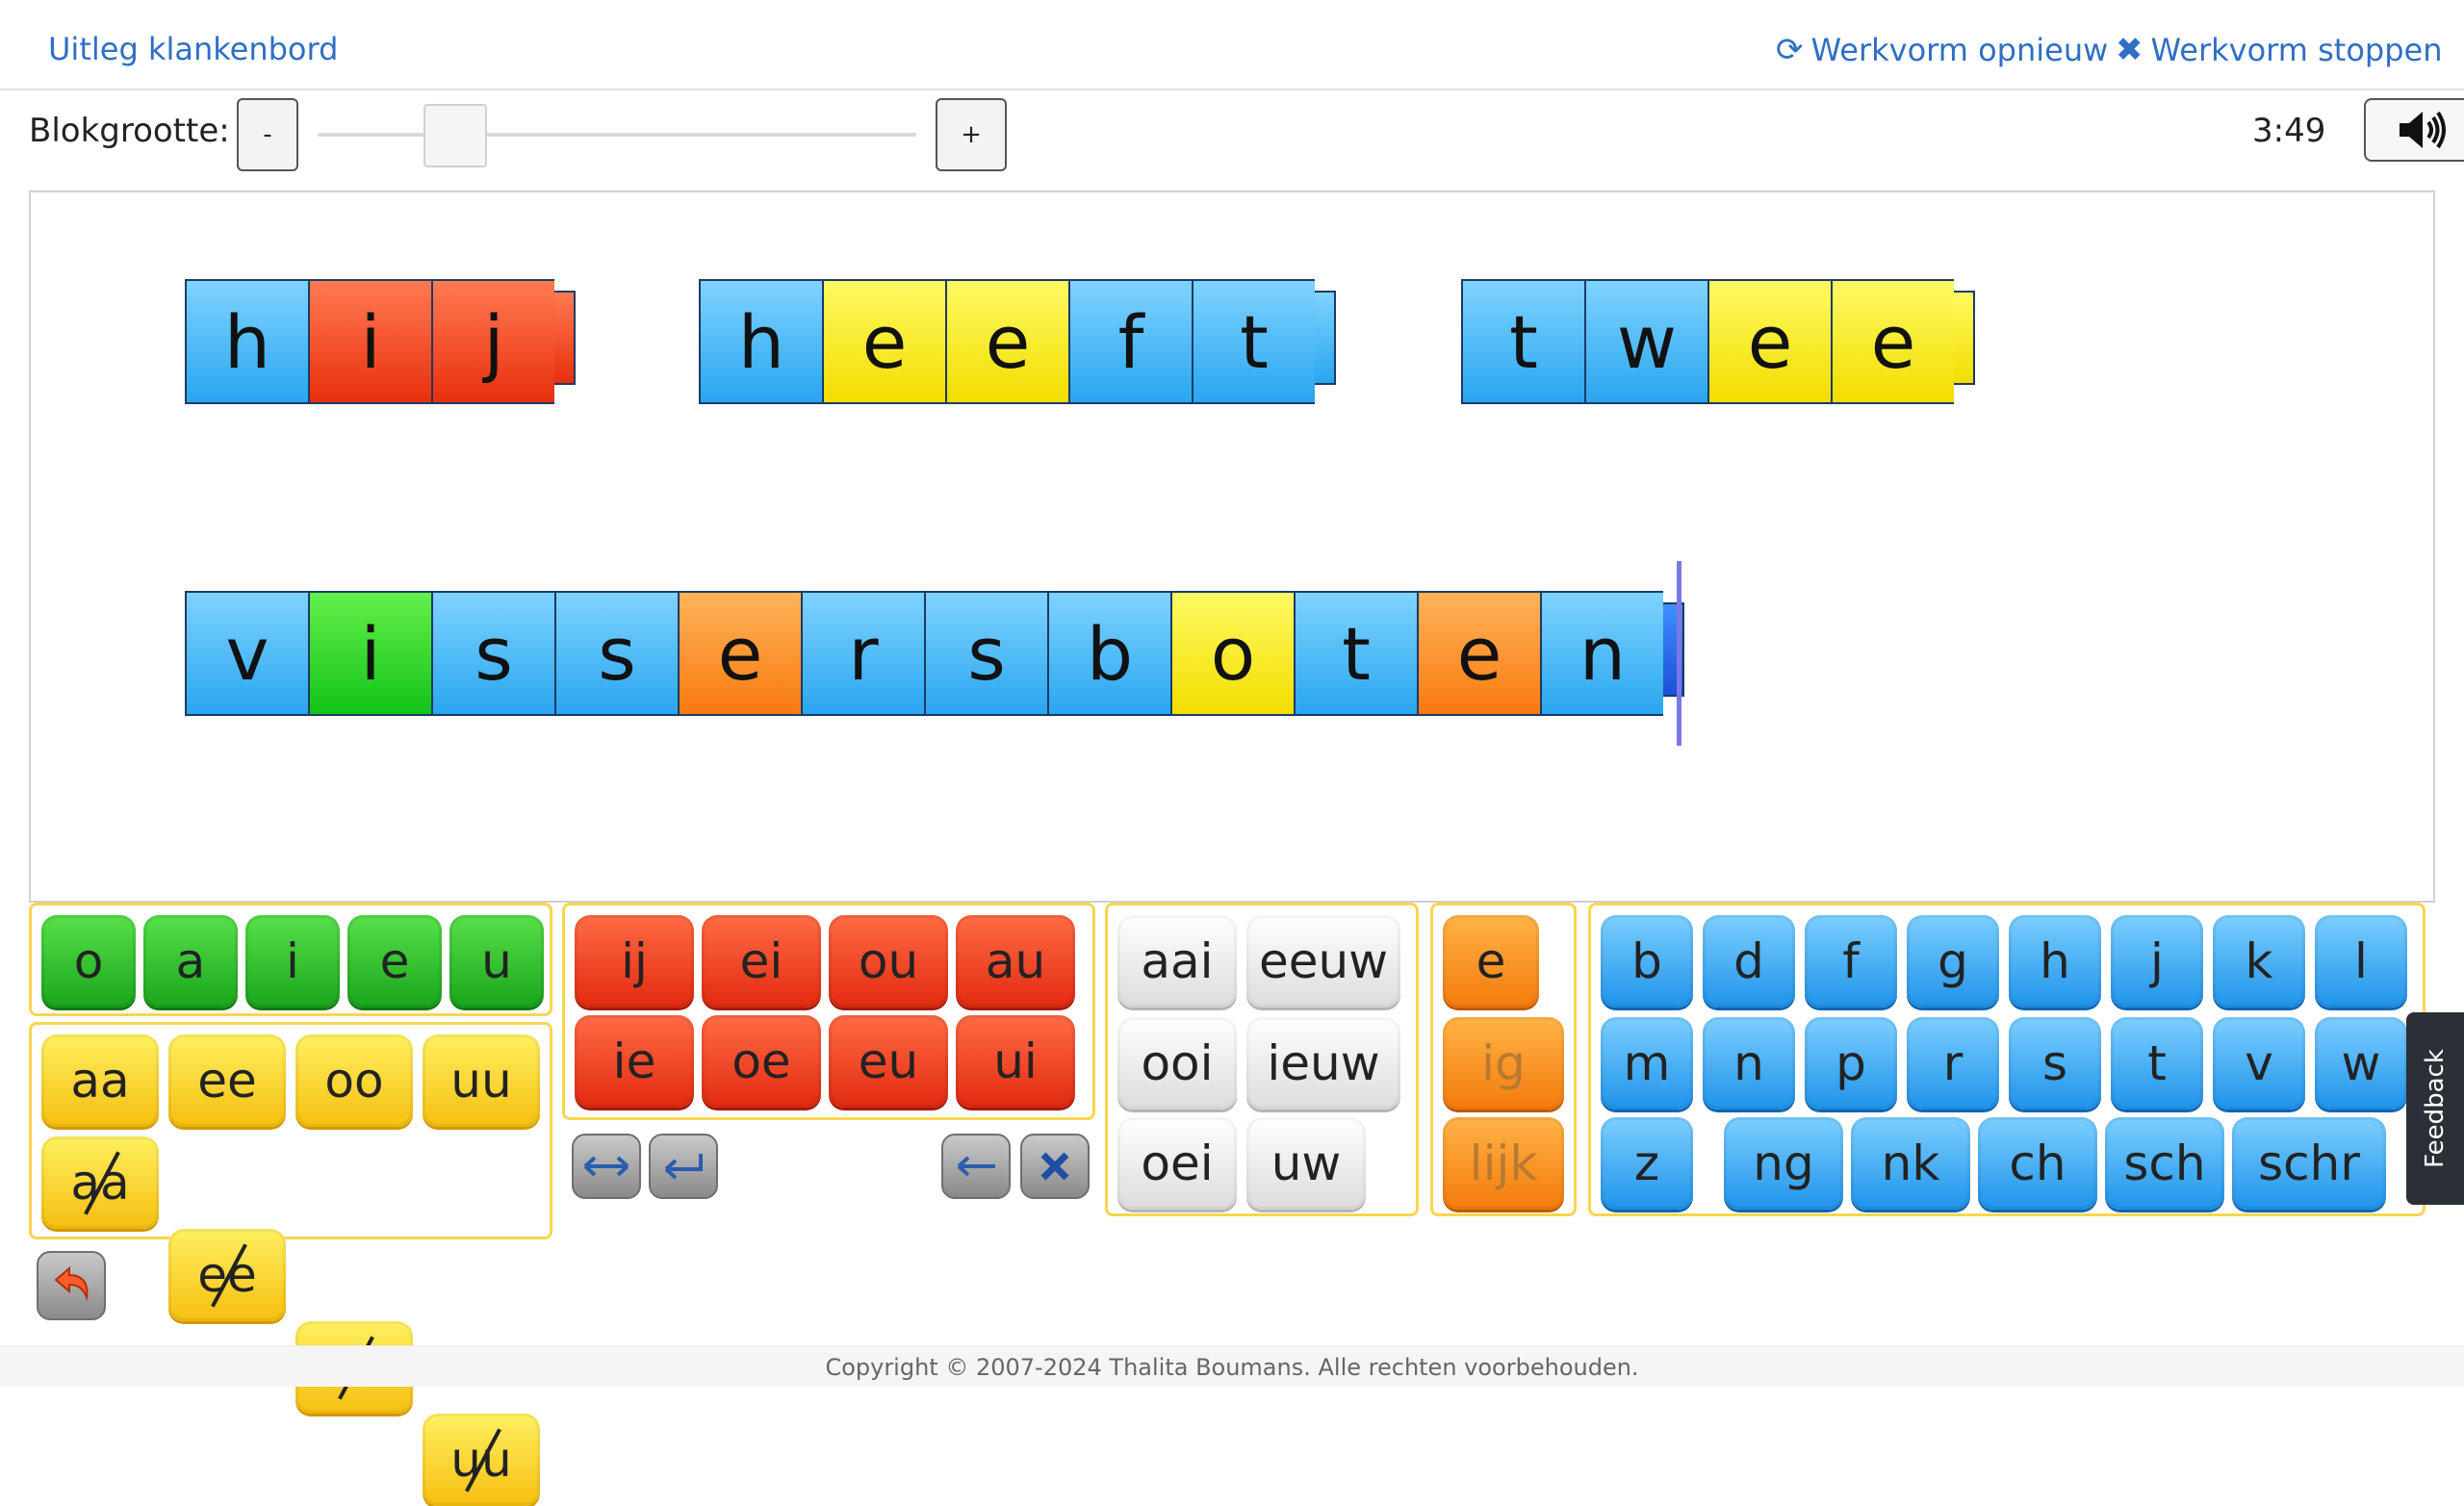 The width and height of the screenshot is (2464, 1506). I want to click on key-s: s, so click(2055, 1063).